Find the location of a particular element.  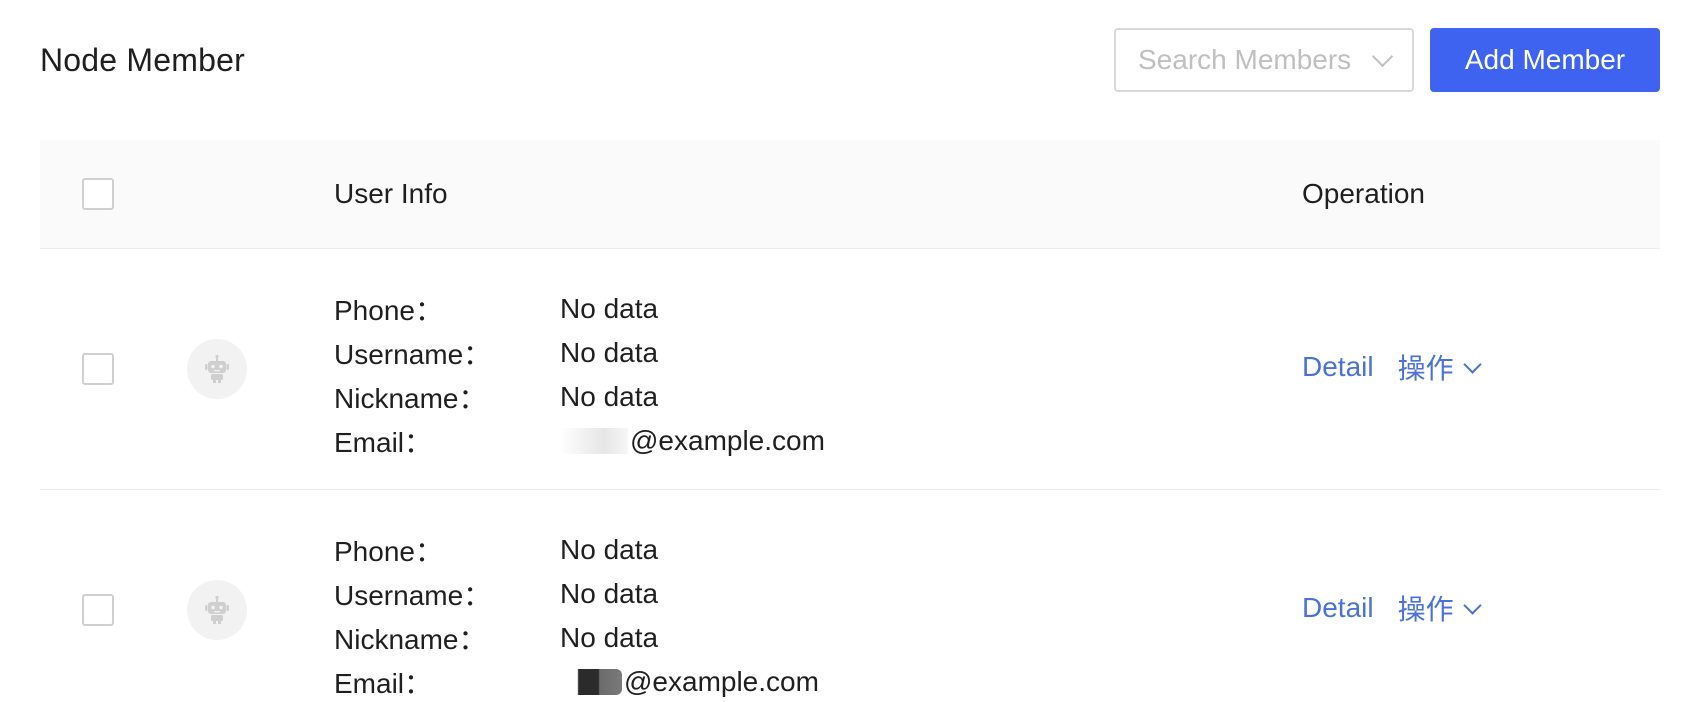

column-header-user-info: User Info is located at coordinates (391, 193).